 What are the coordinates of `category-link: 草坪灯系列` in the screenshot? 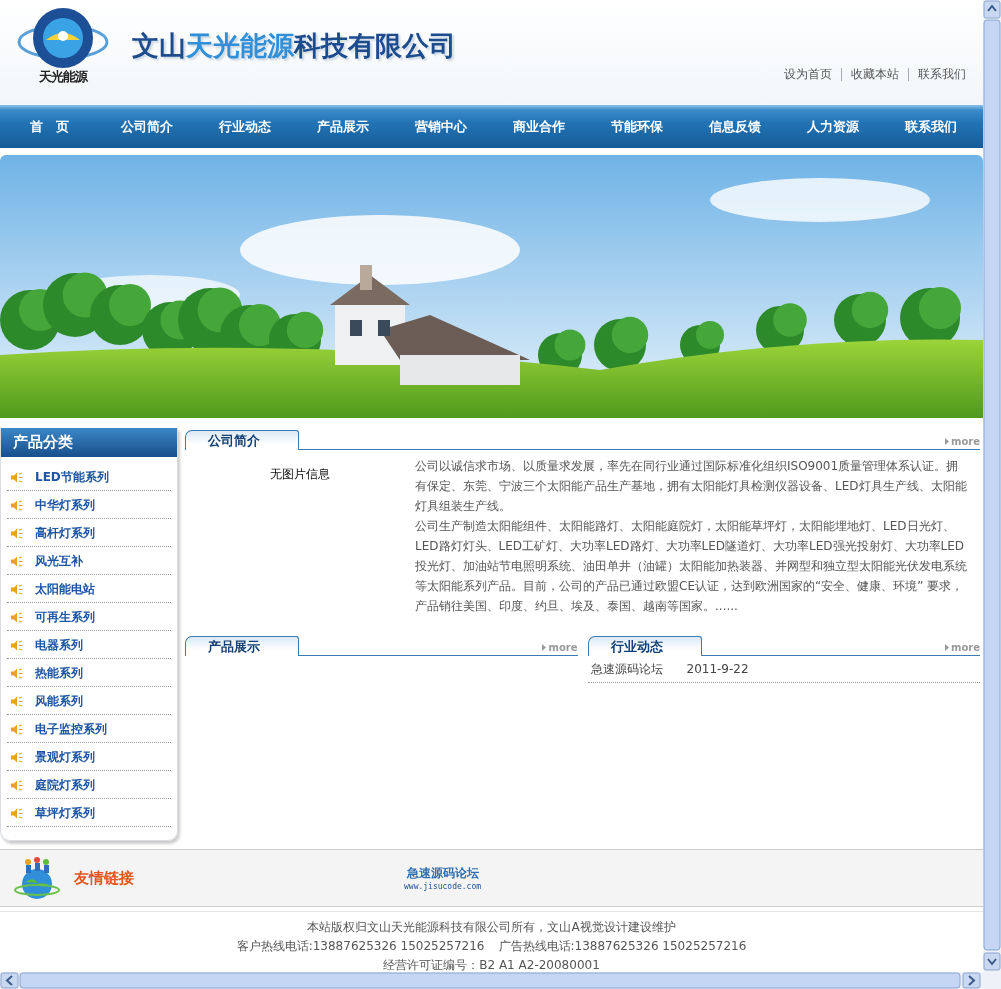 It's located at (65, 813).